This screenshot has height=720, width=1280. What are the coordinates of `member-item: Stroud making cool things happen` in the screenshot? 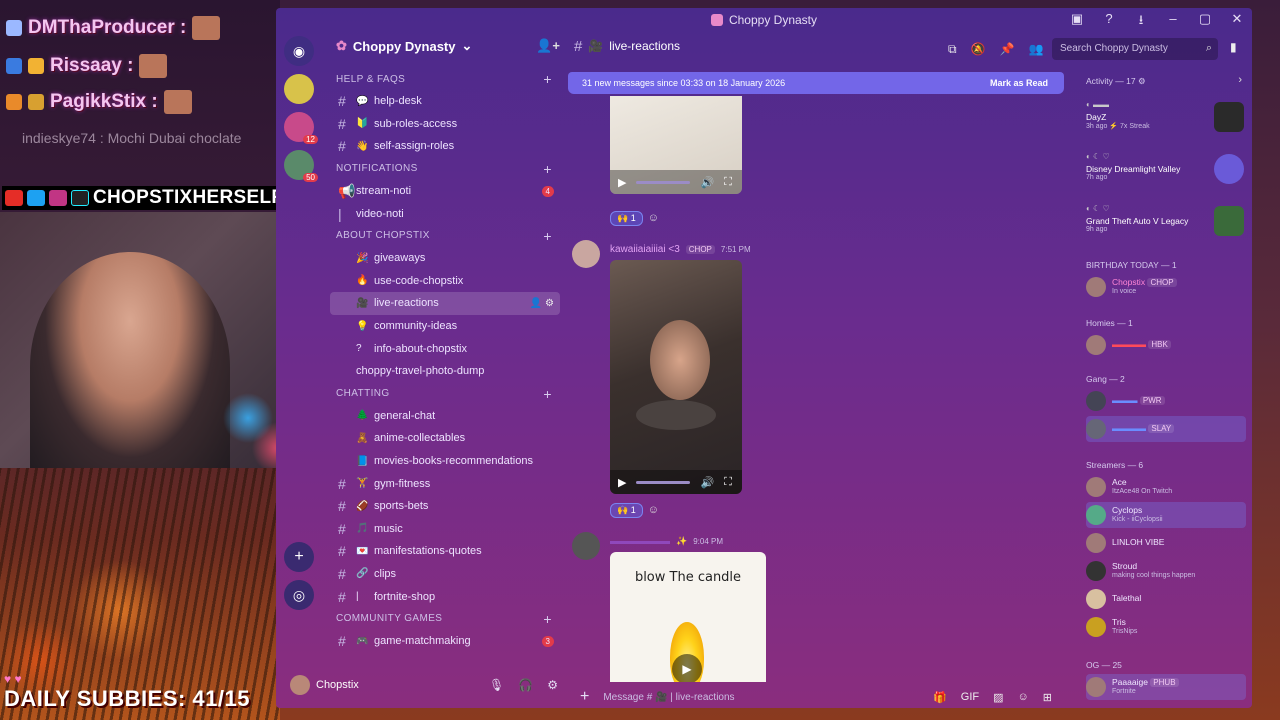 It's located at (1166, 571).